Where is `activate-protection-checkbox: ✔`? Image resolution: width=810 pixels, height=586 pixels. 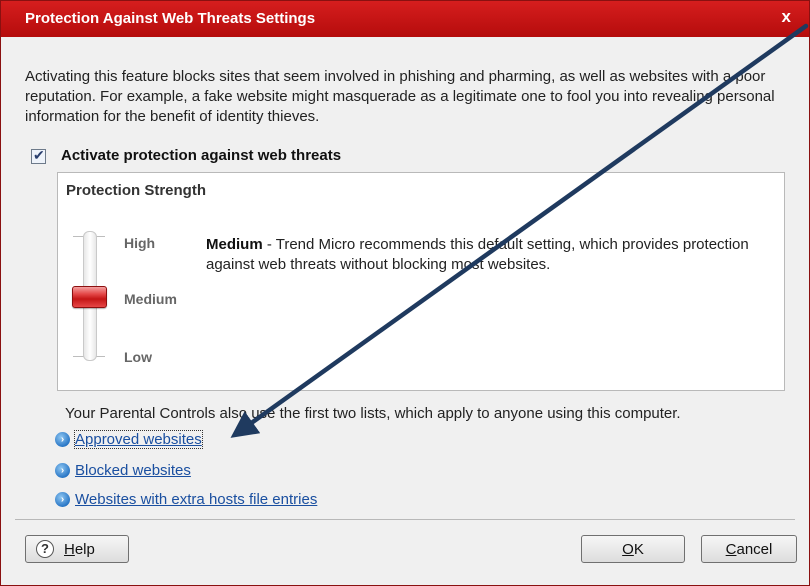 activate-protection-checkbox: ✔ is located at coordinates (38, 155).